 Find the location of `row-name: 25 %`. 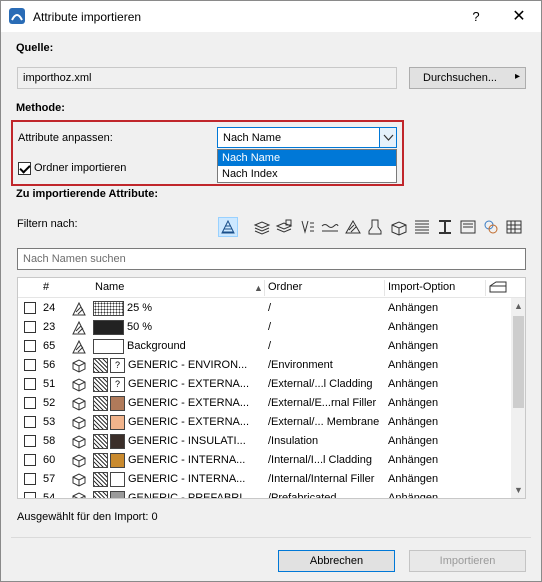

row-name: 25 % is located at coordinates (140, 308).